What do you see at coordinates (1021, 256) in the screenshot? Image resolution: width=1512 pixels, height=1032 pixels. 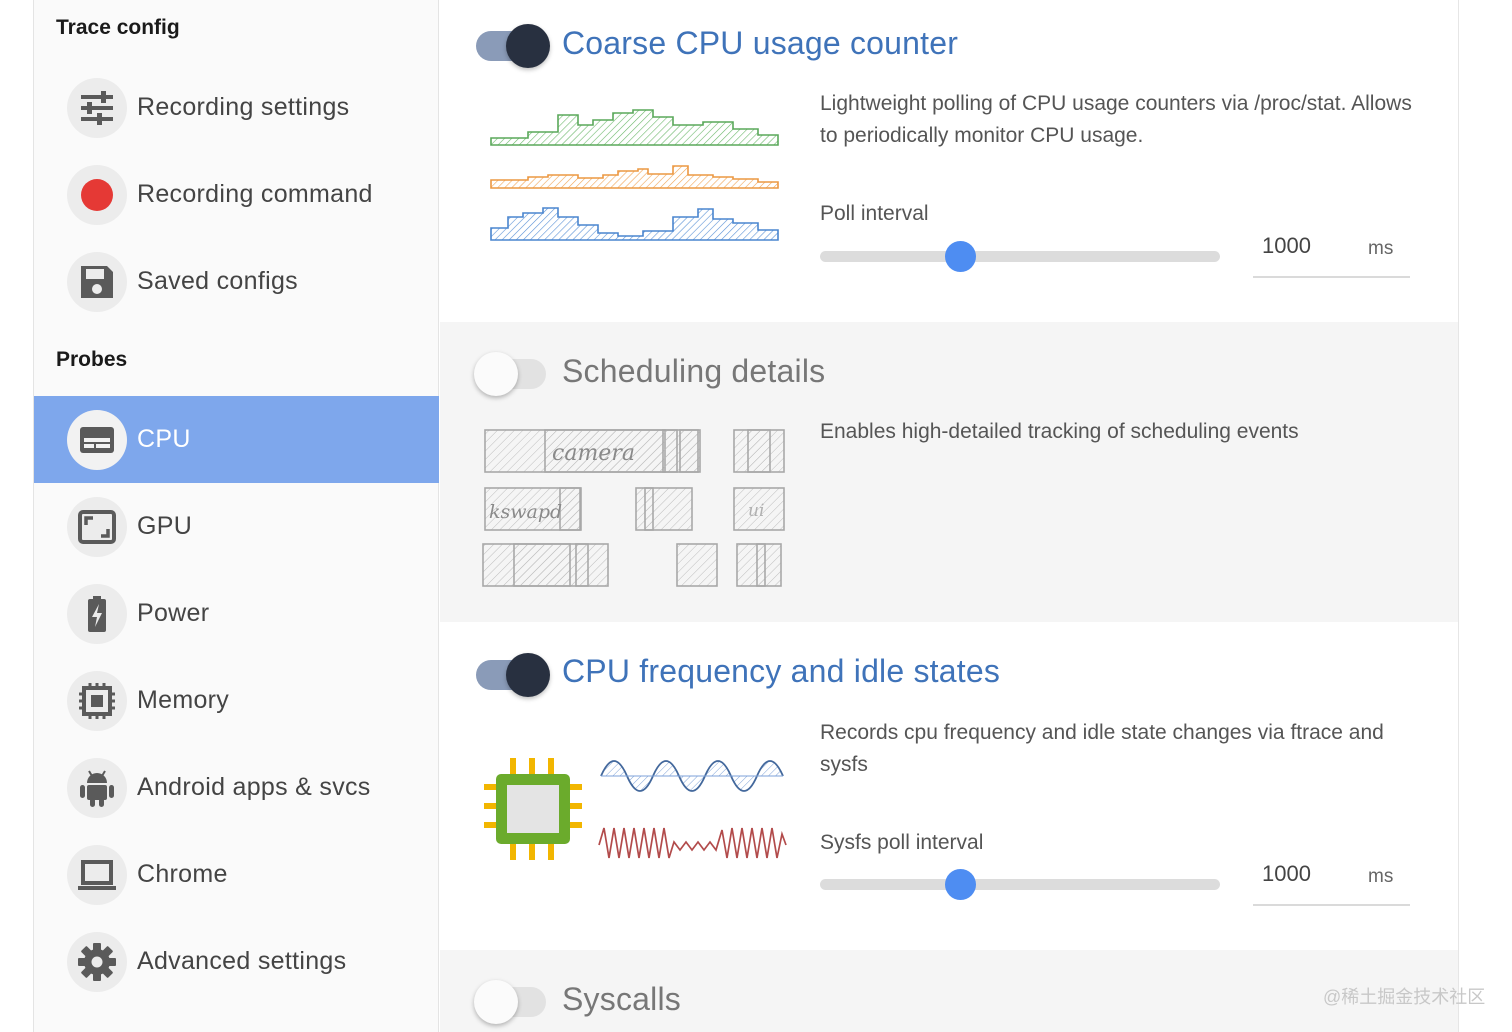 I see `poll-interval-slider` at bounding box center [1021, 256].